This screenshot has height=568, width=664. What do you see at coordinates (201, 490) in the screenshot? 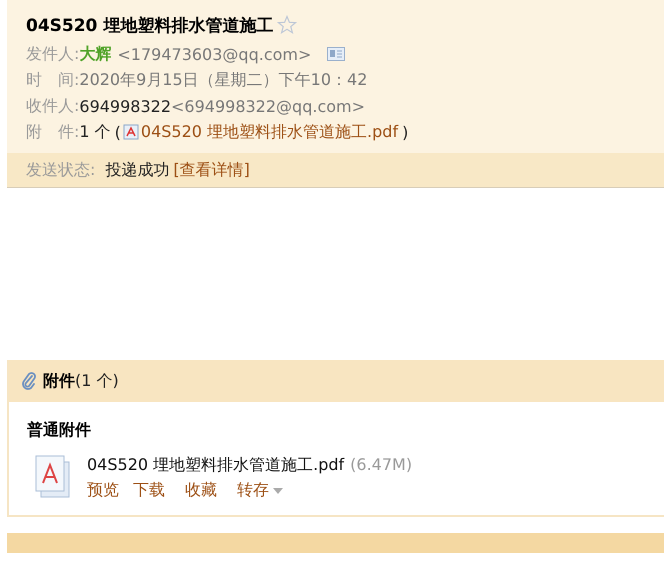
I see `action-link: 收藏` at bounding box center [201, 490].